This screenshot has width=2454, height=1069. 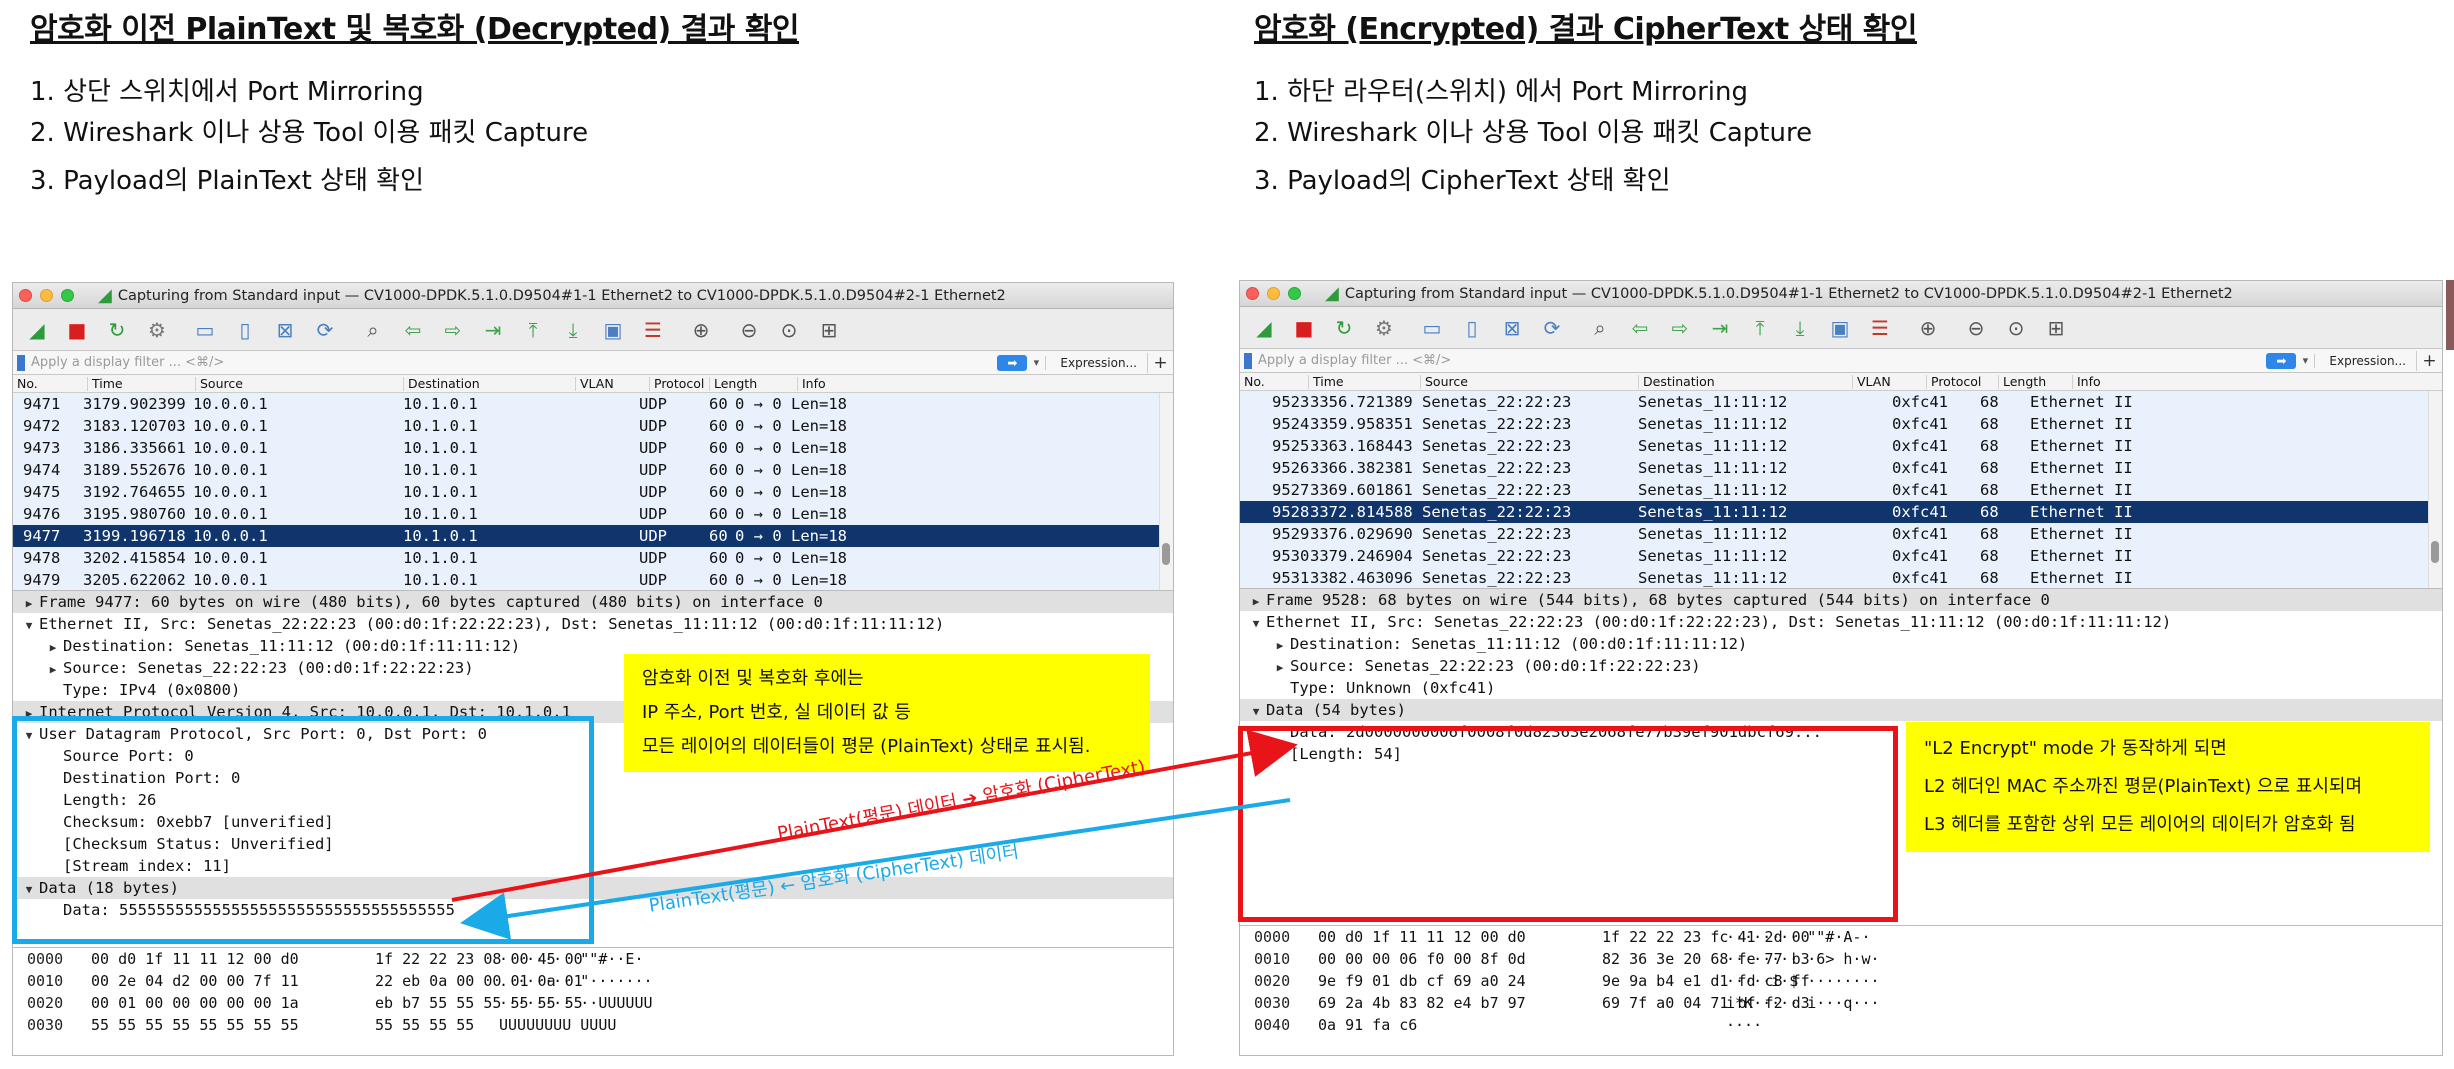 What do you see at coordinates (874, 834) in the screenshot?
I see `annotation-arrows` at bounding box center [874, 834].